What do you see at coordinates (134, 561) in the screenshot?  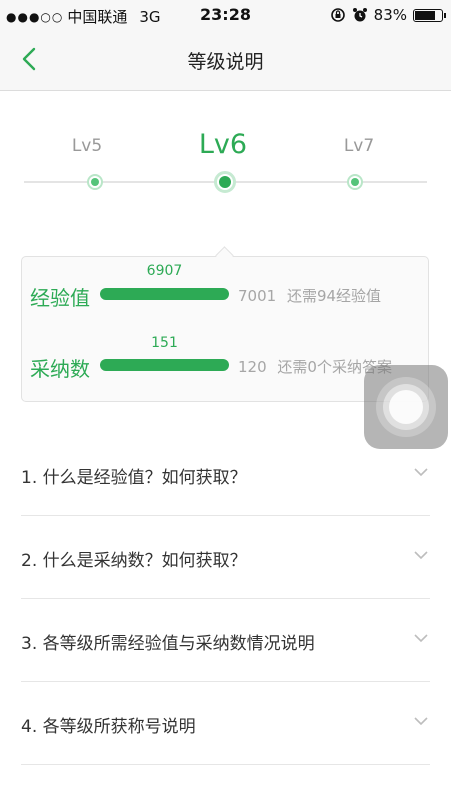 I see `faq-item-text: 2. 什么是采纳数？如何获取？` at bounding box center [134, 561].